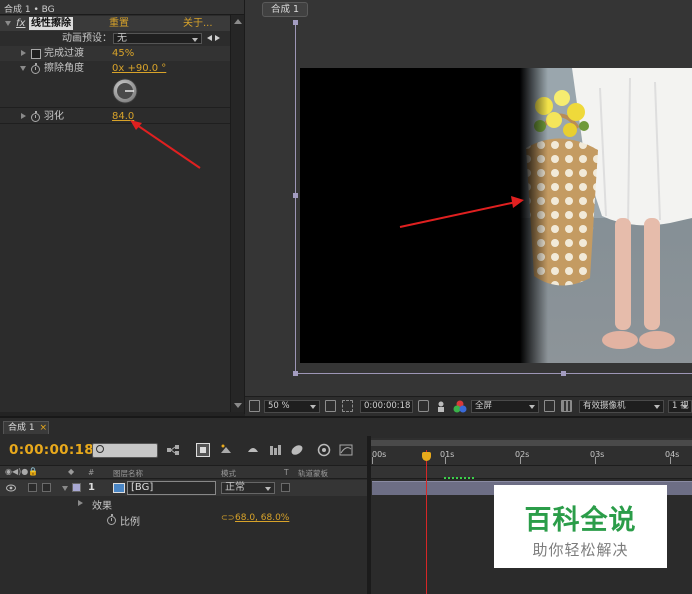 The height and width of the screenshot is (594, 692). I want to click on snapshot-icon, so click(423, 406).